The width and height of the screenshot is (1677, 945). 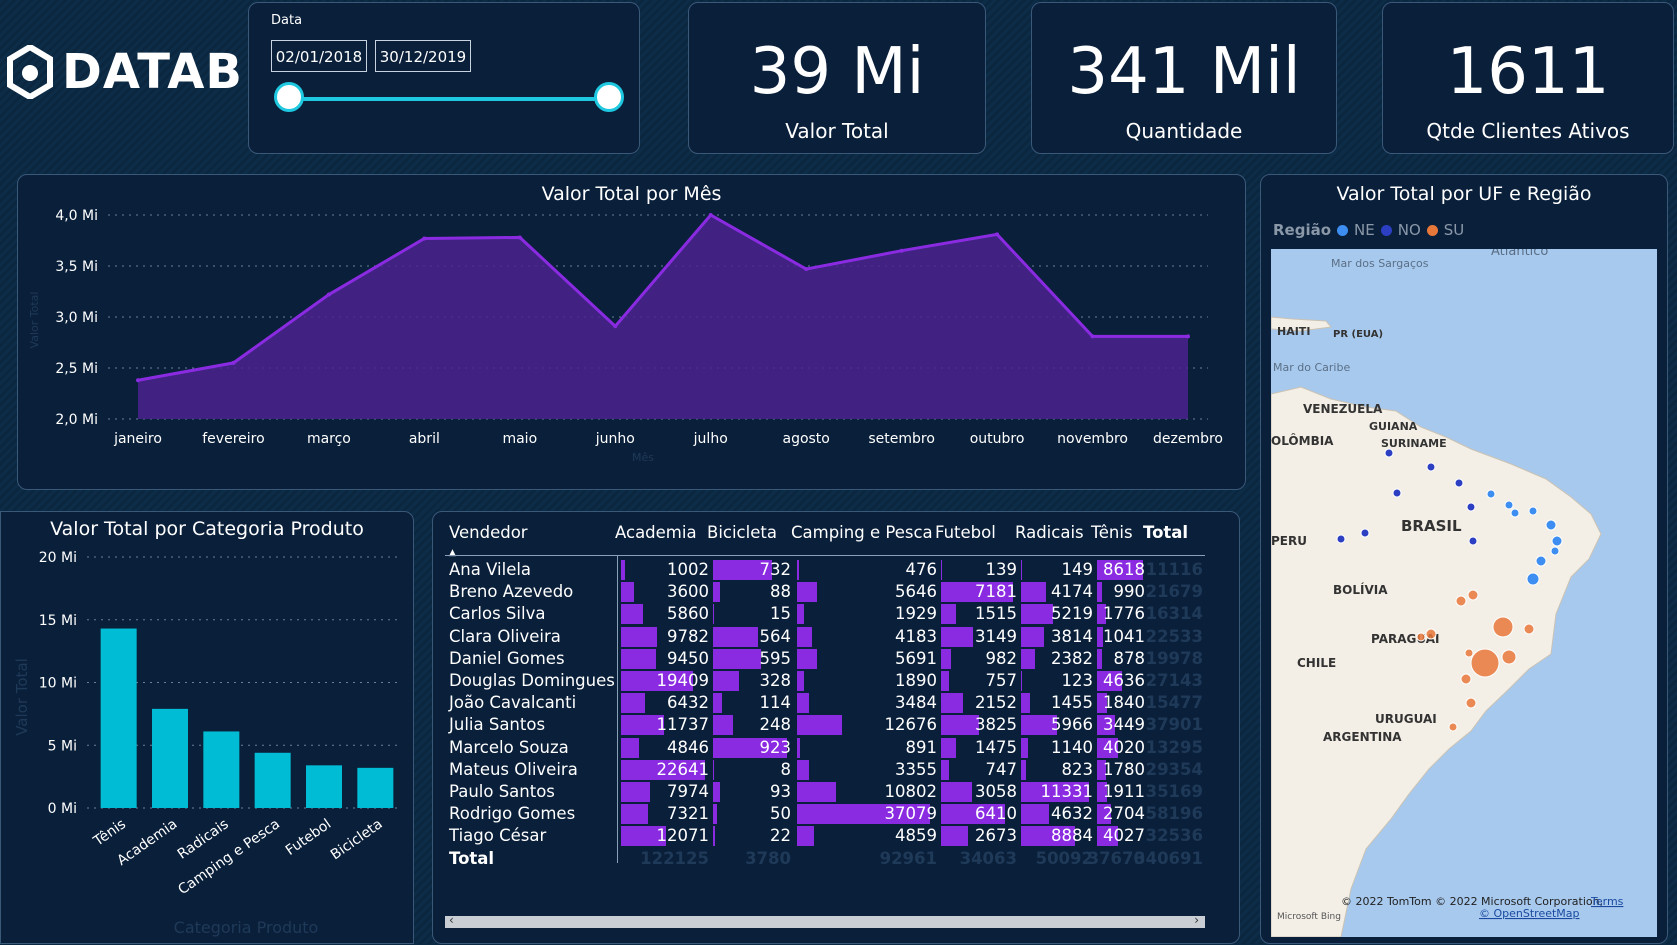 What do you see at coordinates (1072, 747) in the screenshot?
I see `cell-value: 1140` at bounding box center [1072, 747].